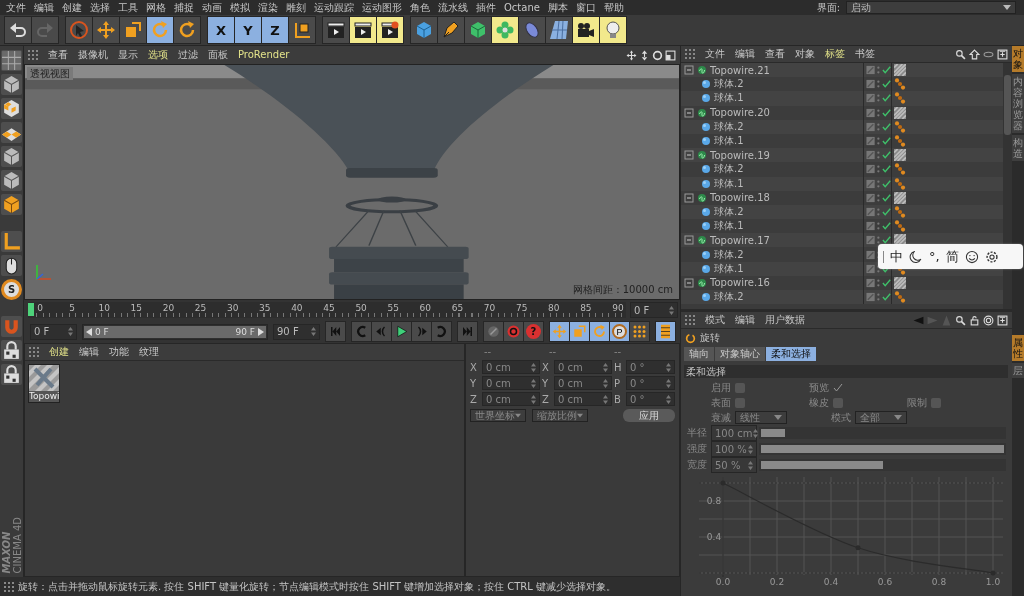  Describe the element at coordinates (221, 30) in the screenshot. I see `axis-lock-button: X` at that location.